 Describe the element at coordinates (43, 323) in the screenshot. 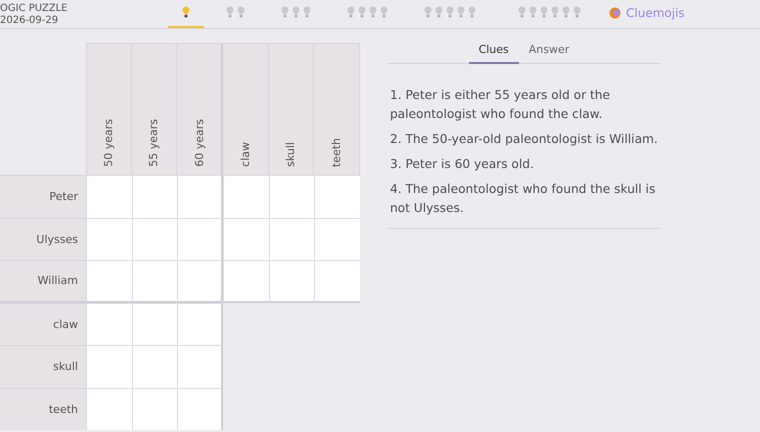

I see `row-label: claw` at that location.